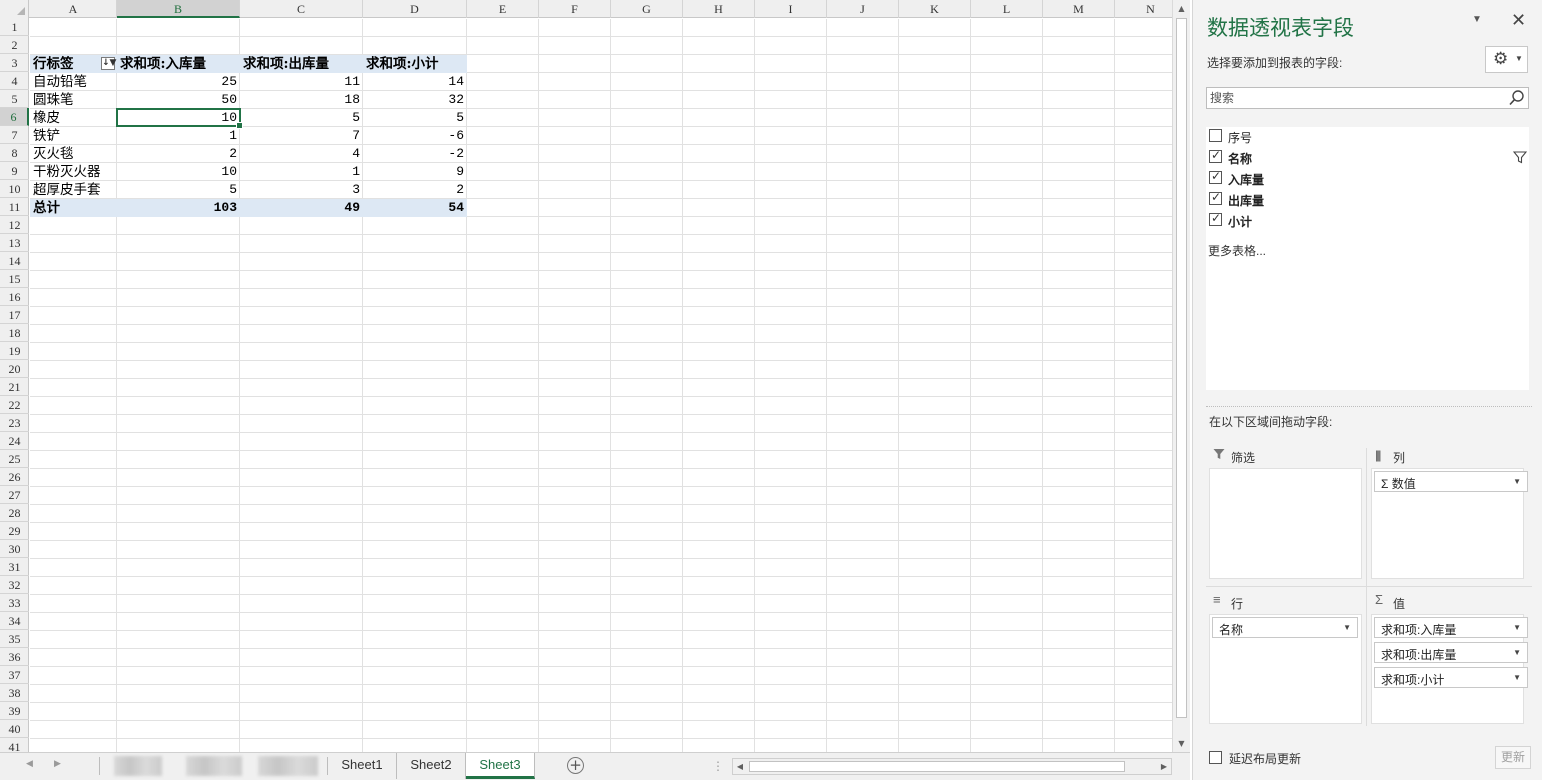 This screenshot has height=780, width=1542. Describe the element at coordinates (14, 657) in the screenshot. I see `row-header: 36` at that location.